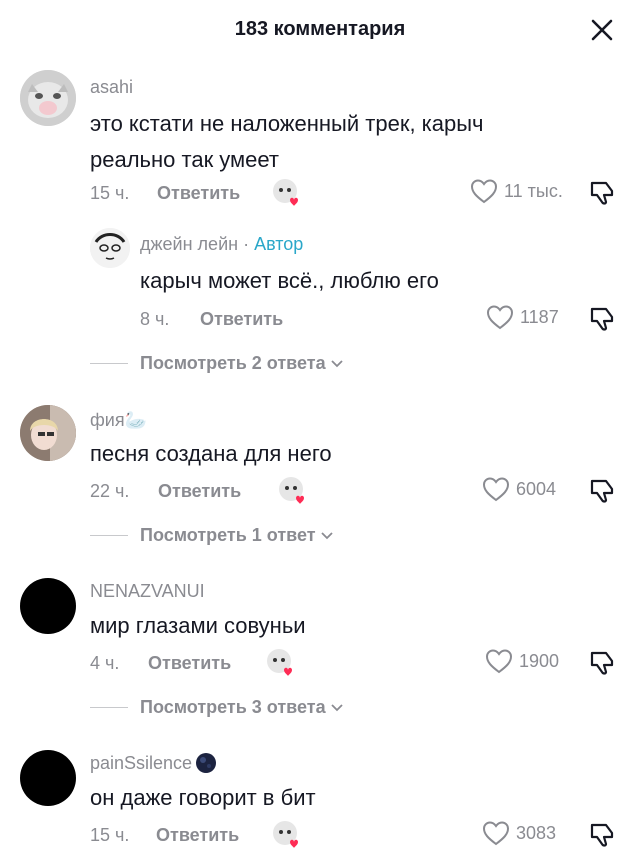 The image size is (640, 861). Describe the element at coordinates (110, 491) in the screenshot. I see `comment-time: 22 ч.` at that location.